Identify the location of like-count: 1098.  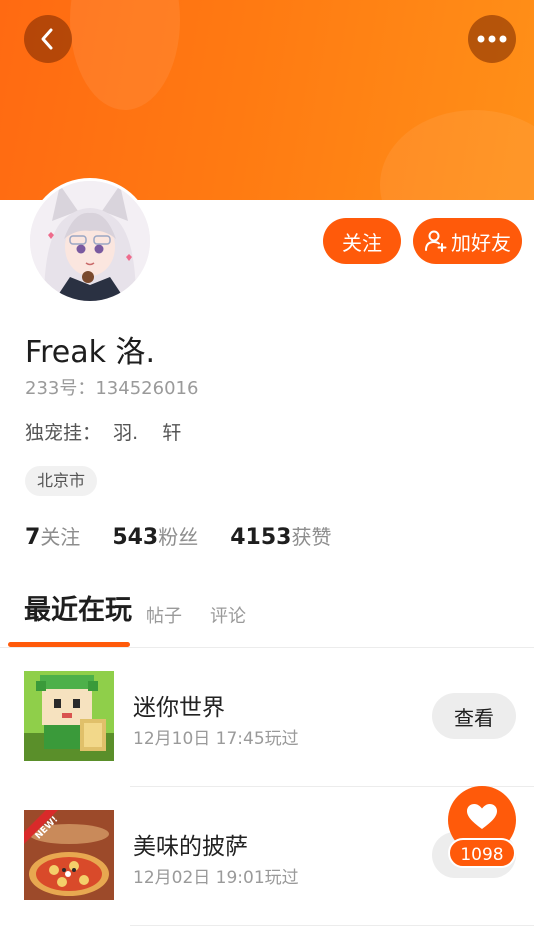
(482, 853).